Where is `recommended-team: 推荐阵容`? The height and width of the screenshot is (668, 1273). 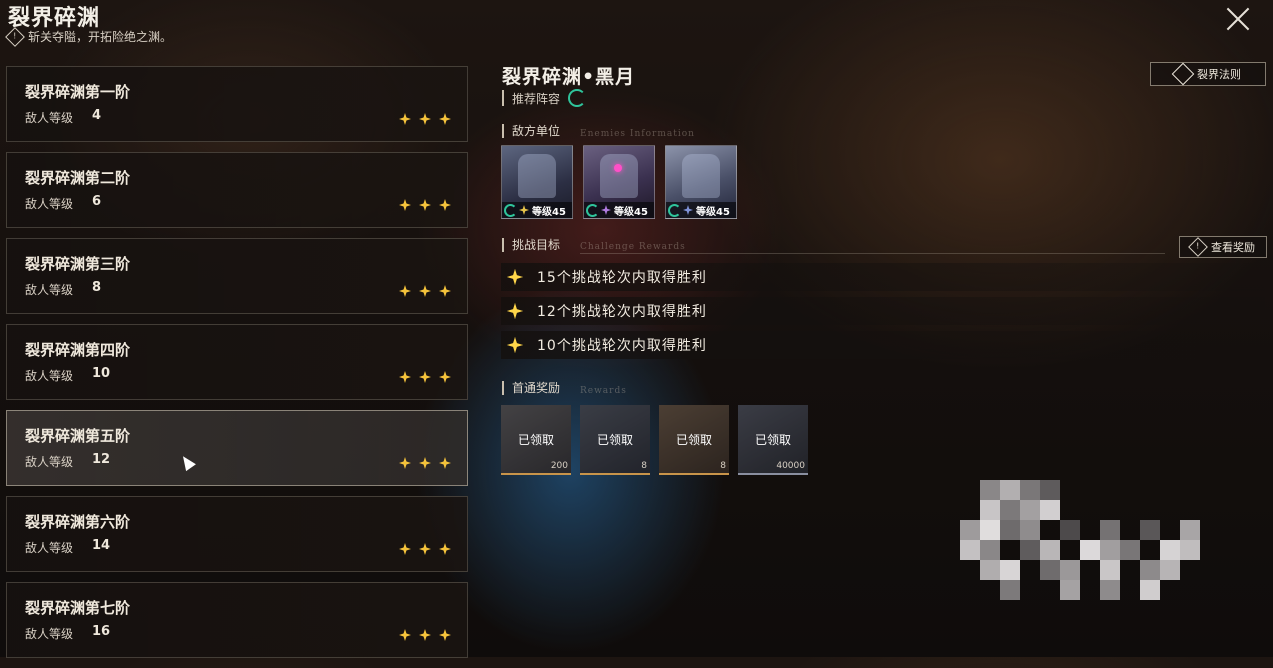 recommended-team: 推荐阵容 is located at coordinates (544, 98).